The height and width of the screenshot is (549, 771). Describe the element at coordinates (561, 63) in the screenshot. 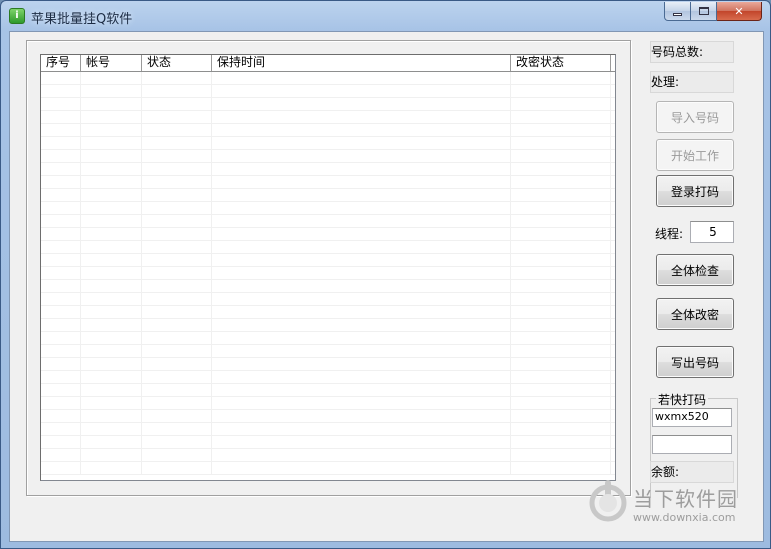

I see `column-header-password-status: 改密状态` at that location.